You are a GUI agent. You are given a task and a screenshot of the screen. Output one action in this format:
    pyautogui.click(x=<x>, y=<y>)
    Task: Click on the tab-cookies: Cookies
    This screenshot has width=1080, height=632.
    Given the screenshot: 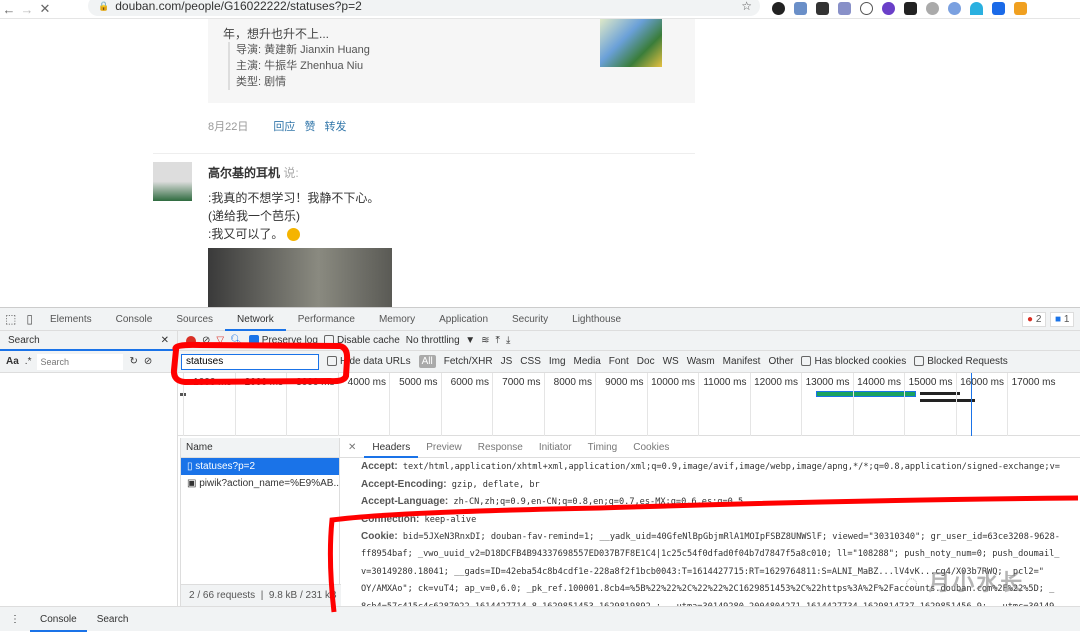 What is the action you would take?
    pyautogui.click(x=651, y=447)
    